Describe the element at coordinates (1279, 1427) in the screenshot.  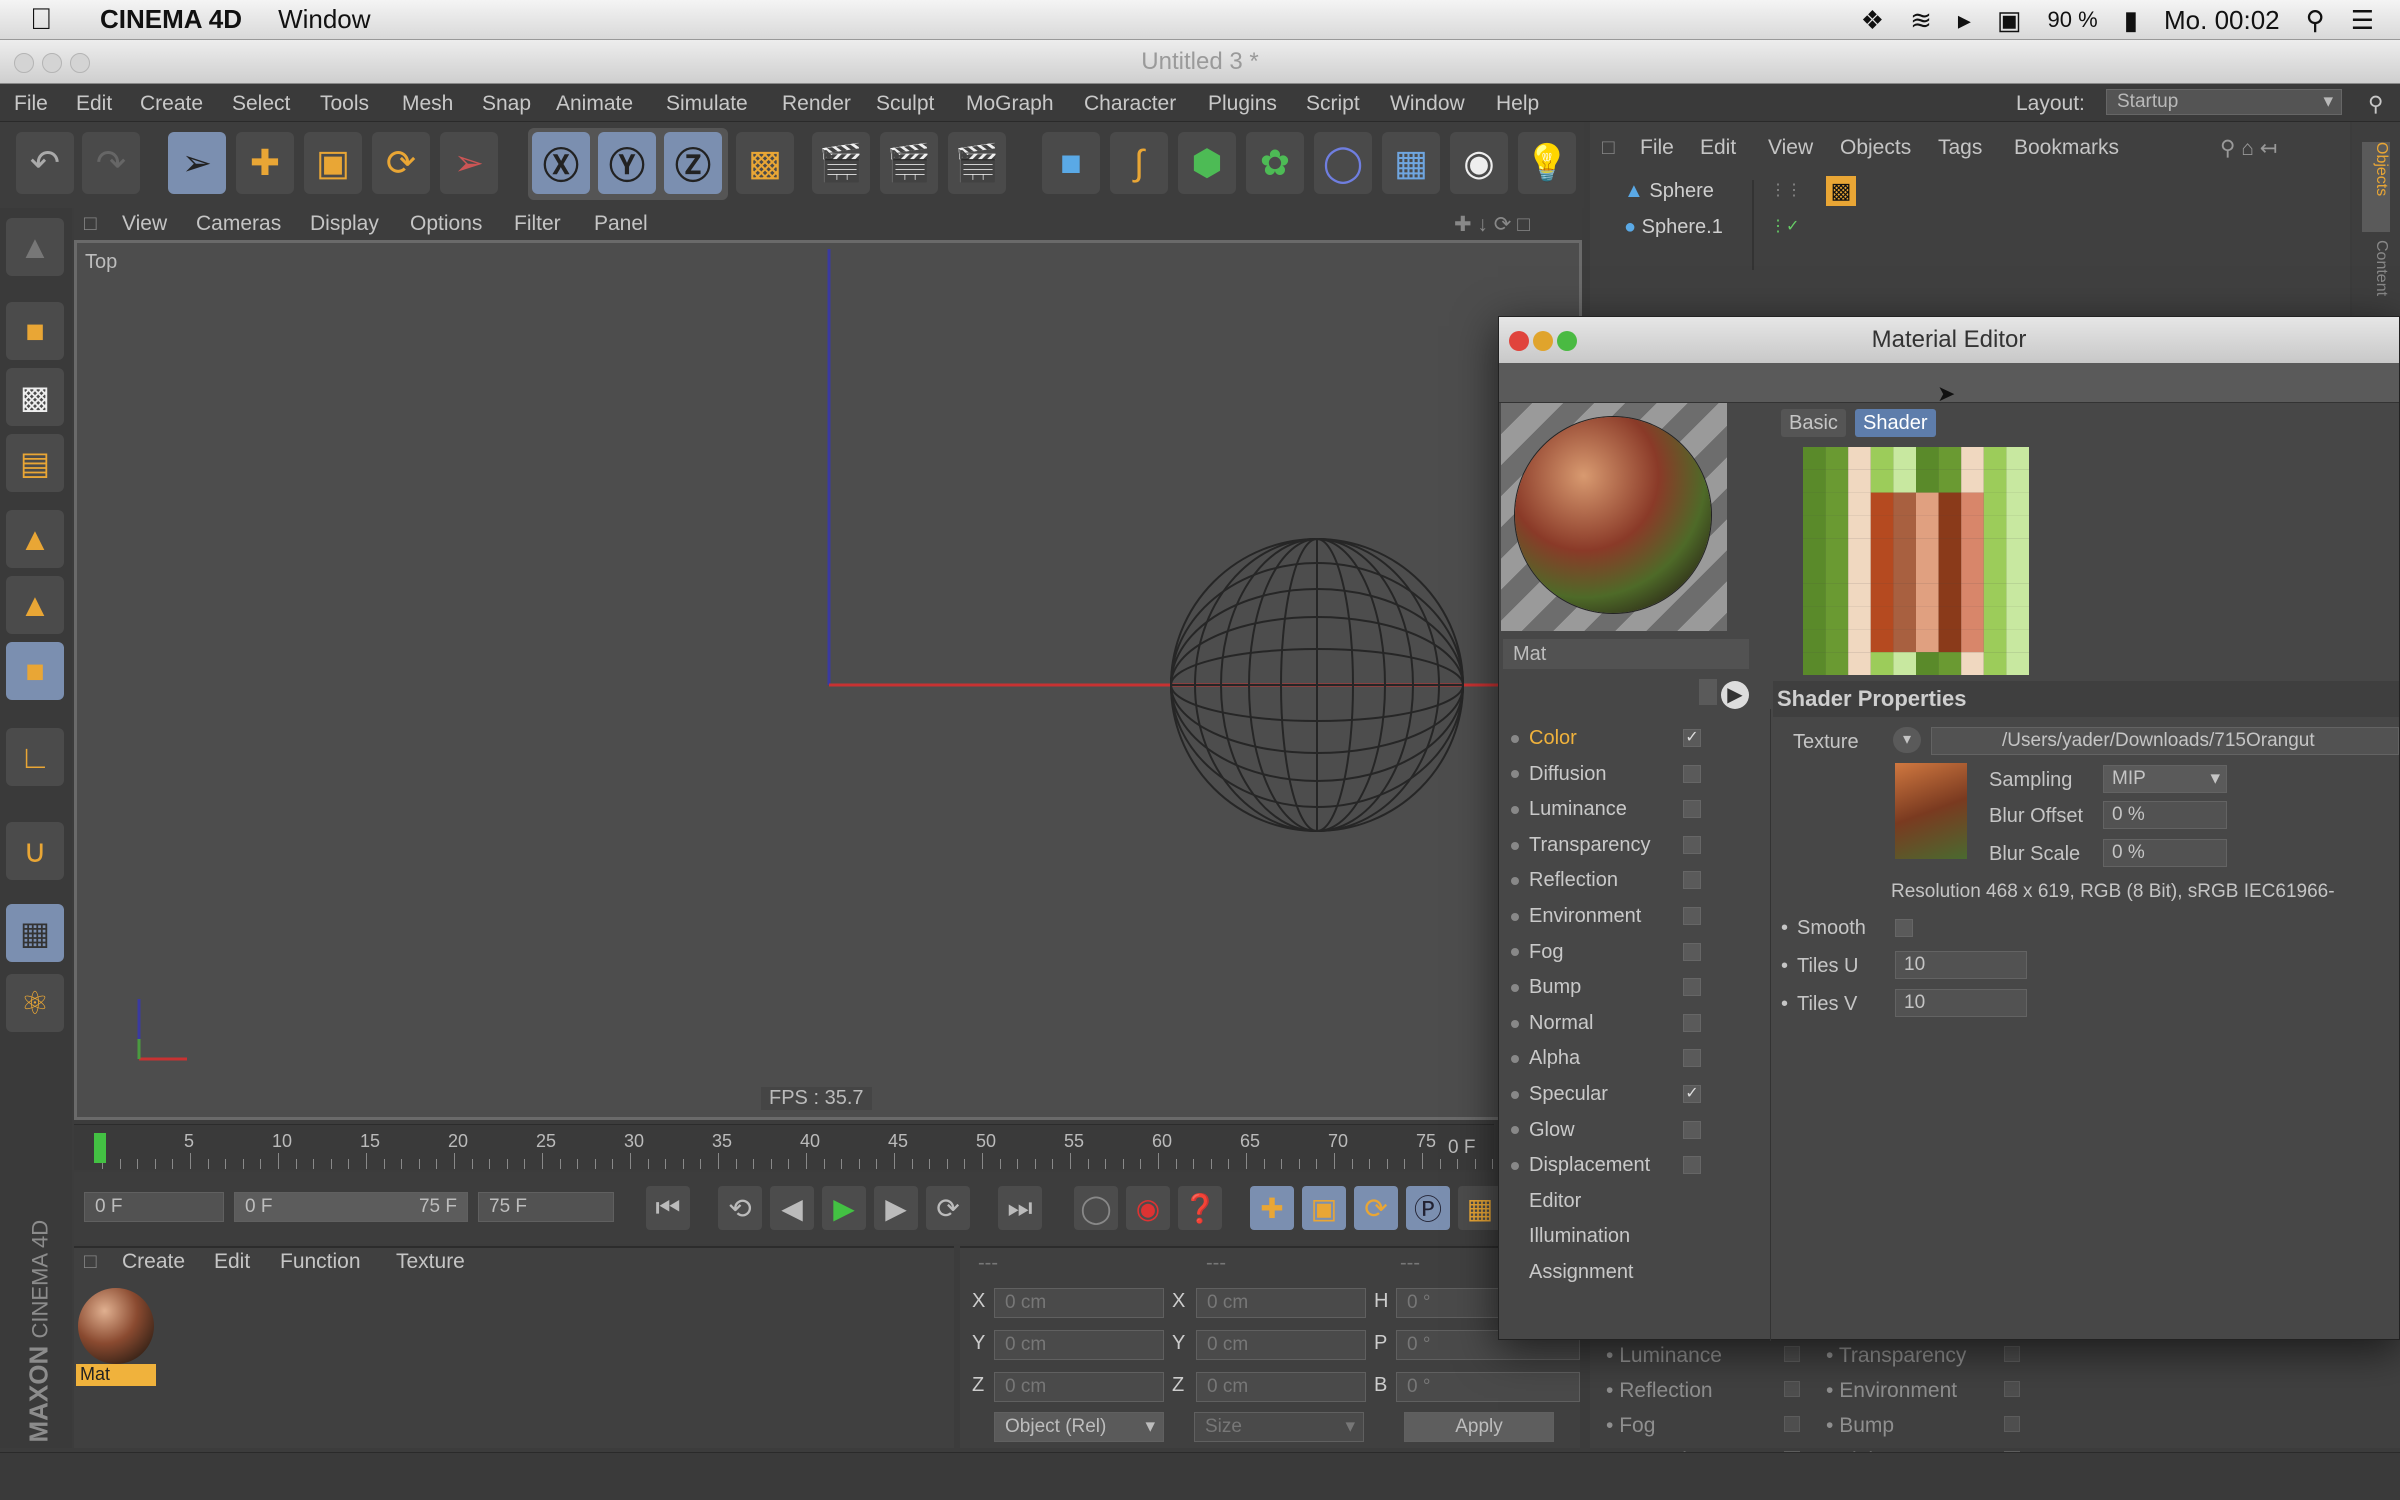
I see `size-mode-select: Size ▾` at that location.